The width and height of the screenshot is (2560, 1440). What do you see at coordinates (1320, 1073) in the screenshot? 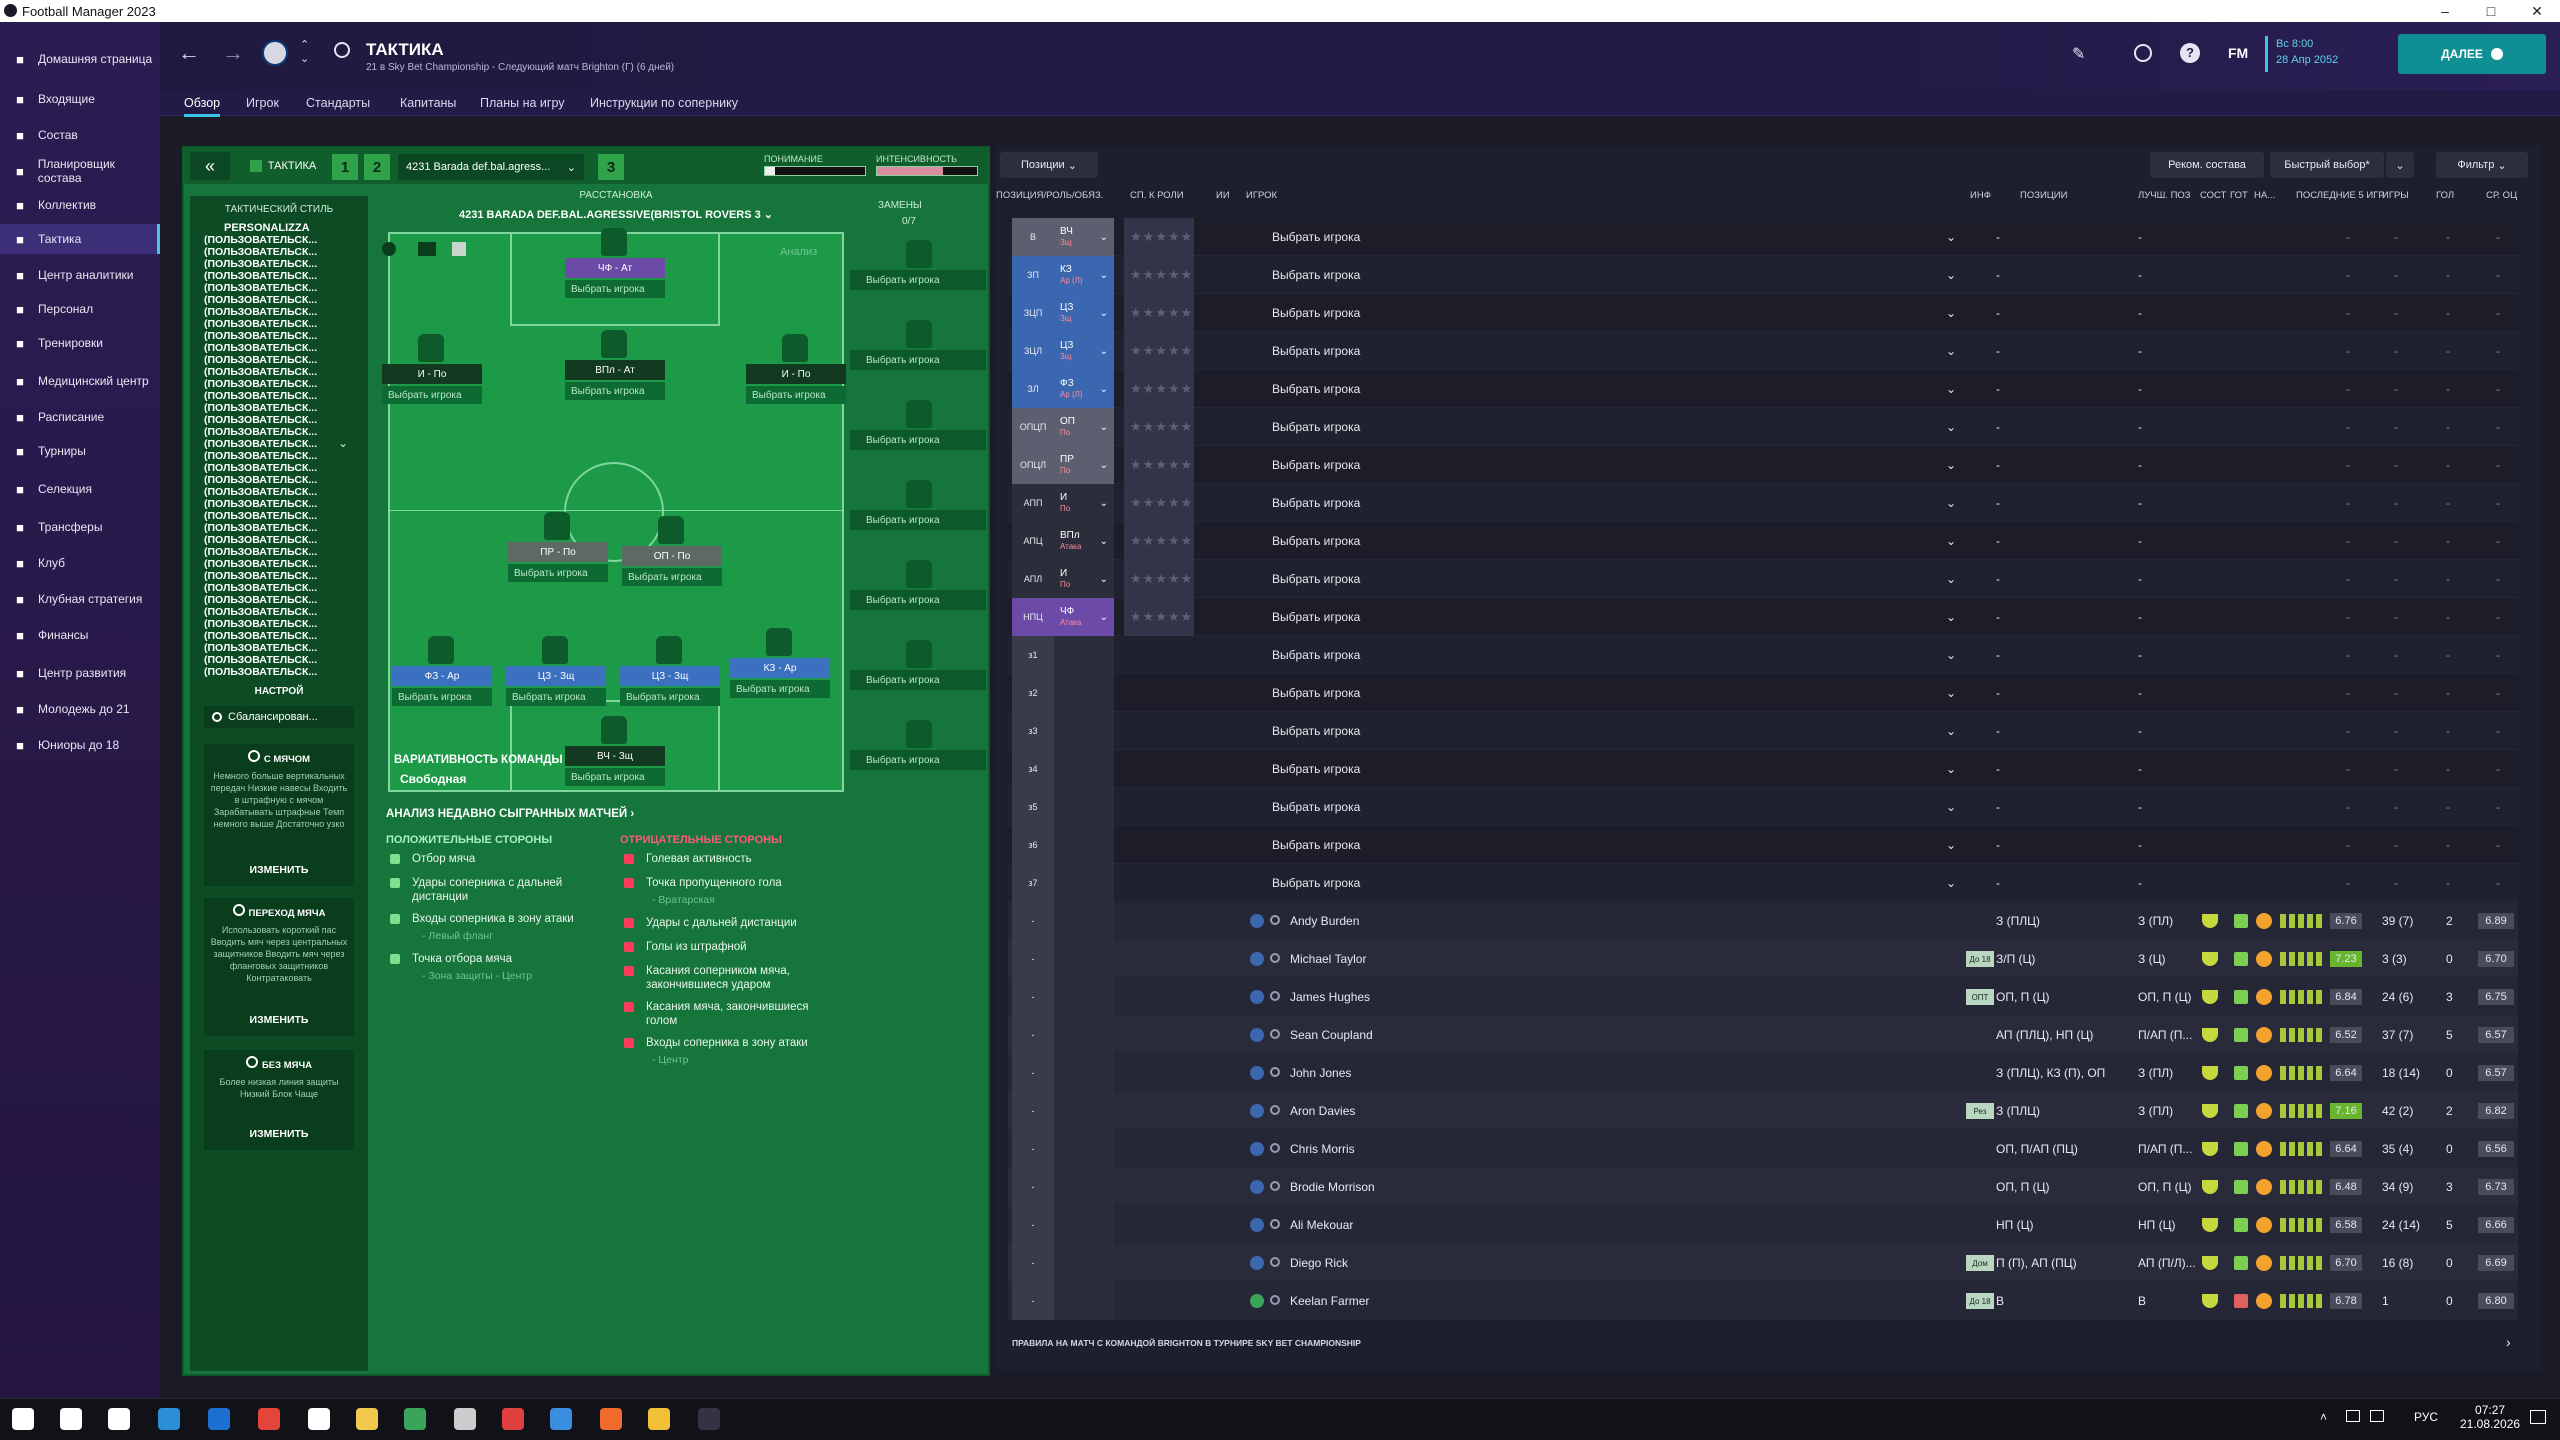
I see `player-name: John Jones` at bounding box center [1320, 1073].